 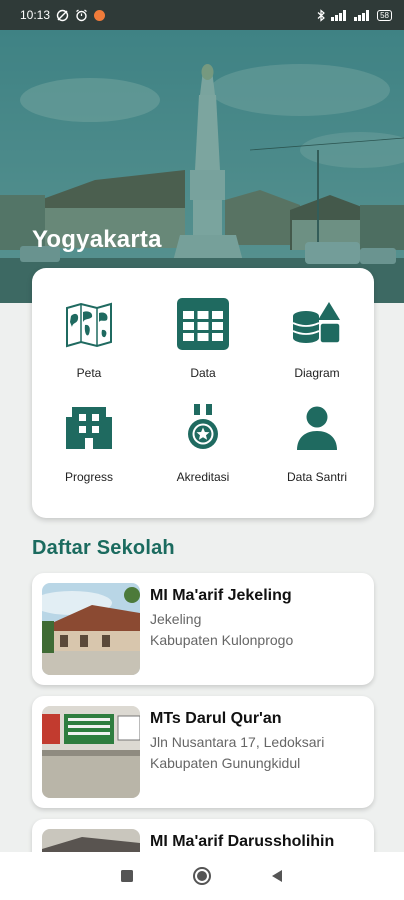 What do you see at coordinates (203, 324) in the screenshot?
I see `table-icon` at bounding box center [203, 324].